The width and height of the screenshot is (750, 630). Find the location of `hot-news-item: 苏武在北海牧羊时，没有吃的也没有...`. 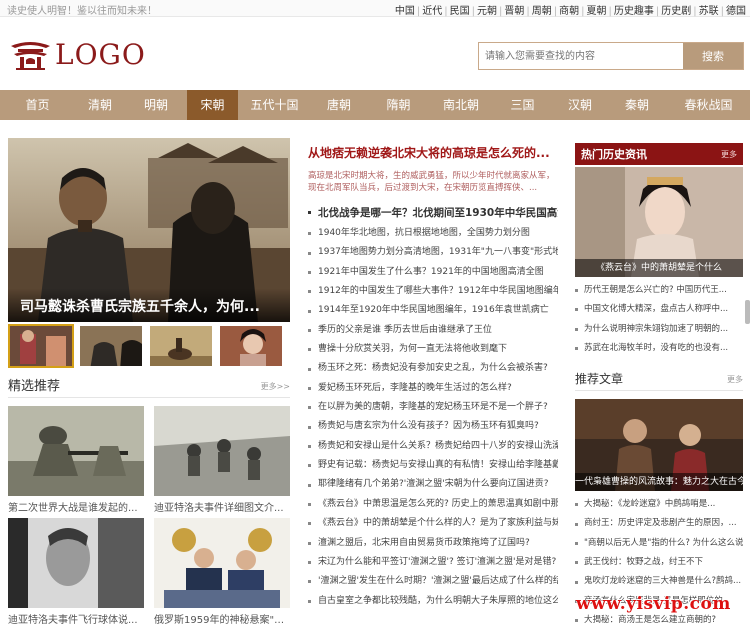

hot-news-item: 苏武在北海牧羊时，没有吃的也没有... is located at coordinates (659, 348).